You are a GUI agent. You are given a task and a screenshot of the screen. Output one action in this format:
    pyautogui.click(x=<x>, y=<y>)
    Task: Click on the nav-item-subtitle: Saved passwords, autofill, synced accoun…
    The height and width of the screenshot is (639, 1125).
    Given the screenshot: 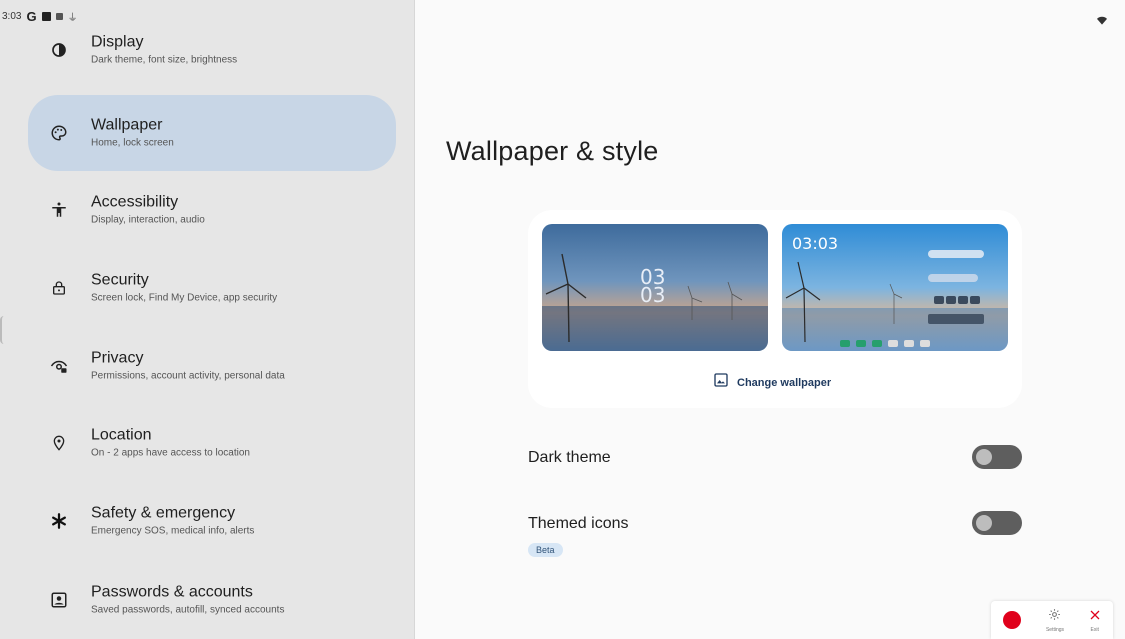 What is the action you would take?
    pyautogui.click(x=188, y=610)
    